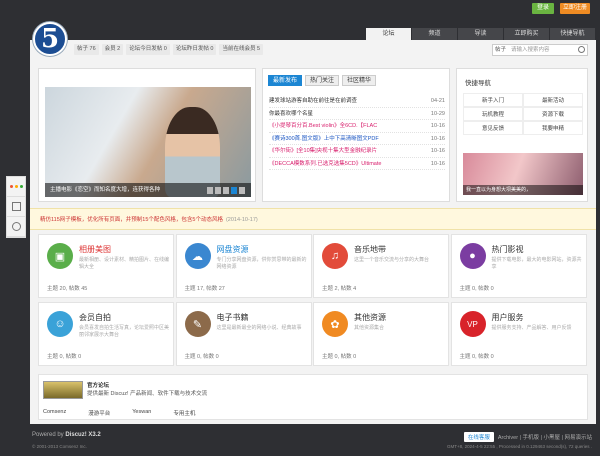  I want to click on footer-powered: Powered by Discuz! X3.2, so click(66, 435).